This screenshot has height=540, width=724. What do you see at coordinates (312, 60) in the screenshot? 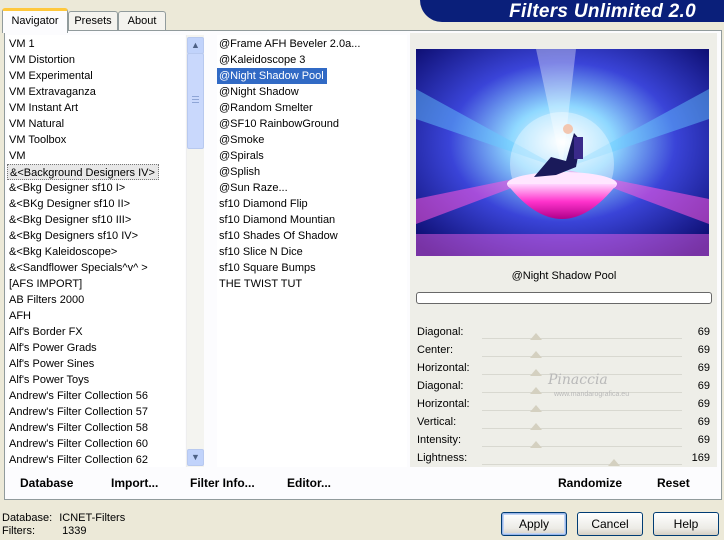
I see `filter-item: @Kaleidoscope 3` at bounding box center [312, 60].